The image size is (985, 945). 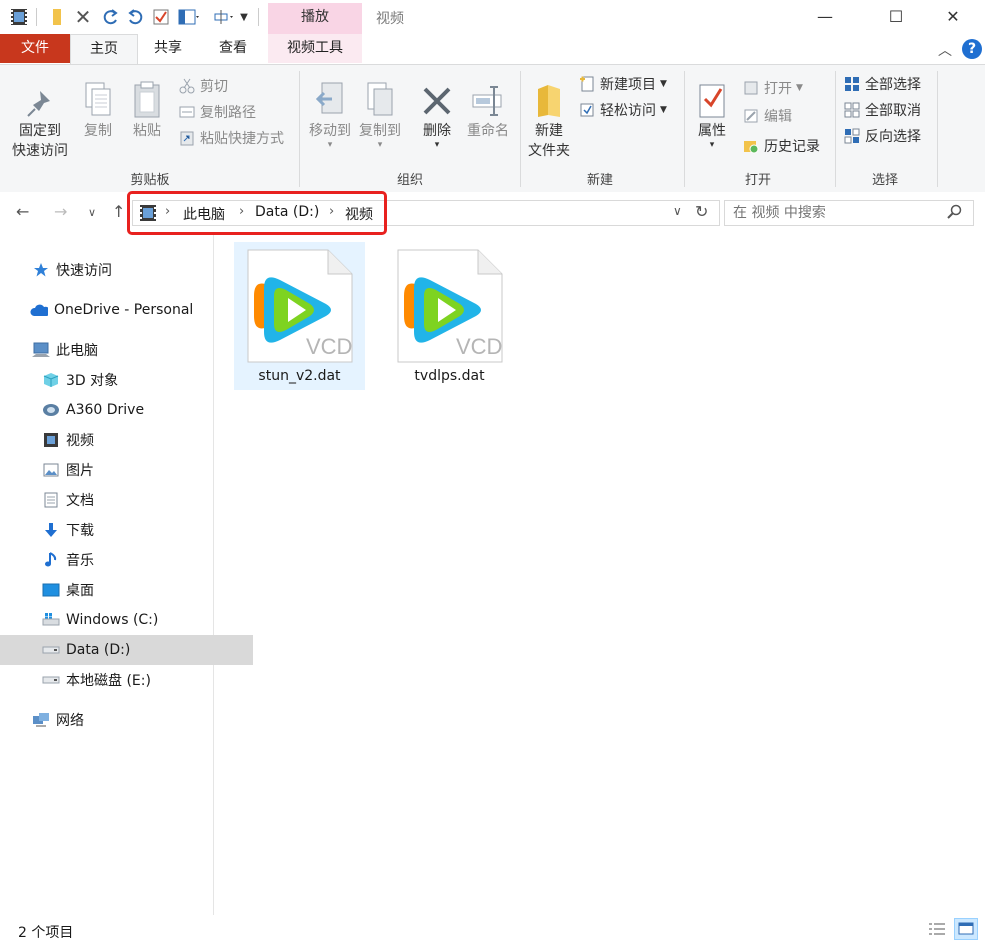 What do you see at coordinates (147, 108) in the screenshot?
I see `paste-button: 粘贴` at bounding box center [147, 108].